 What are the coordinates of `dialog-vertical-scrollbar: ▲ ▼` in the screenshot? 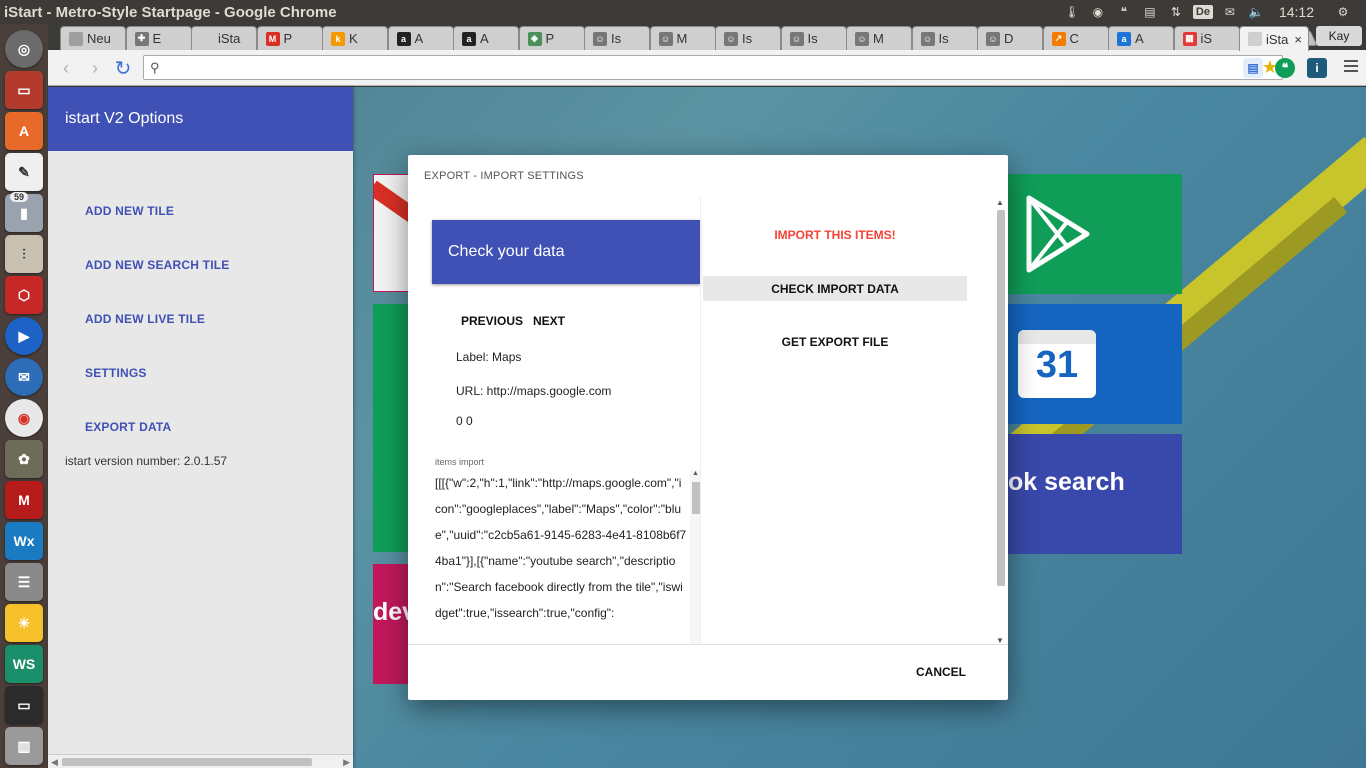 It's located at (1000, 421).